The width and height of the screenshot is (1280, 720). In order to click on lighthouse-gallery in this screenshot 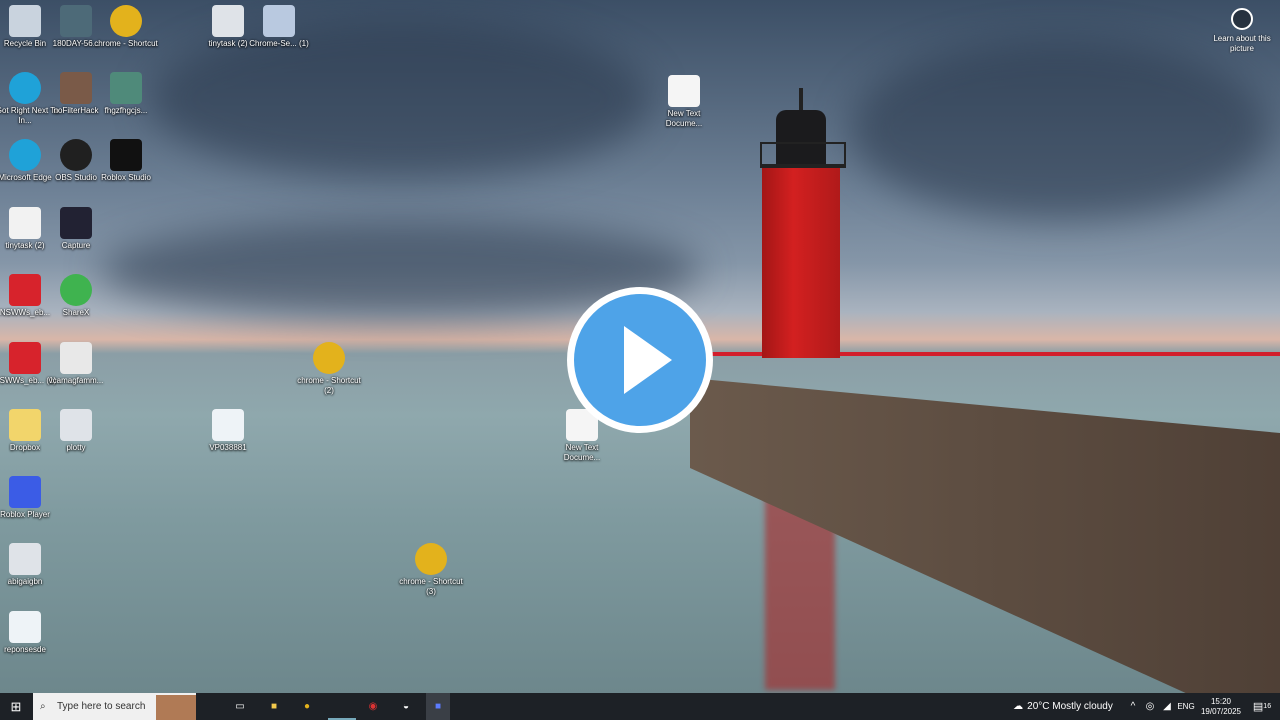, I will do `click(803, 155)`.